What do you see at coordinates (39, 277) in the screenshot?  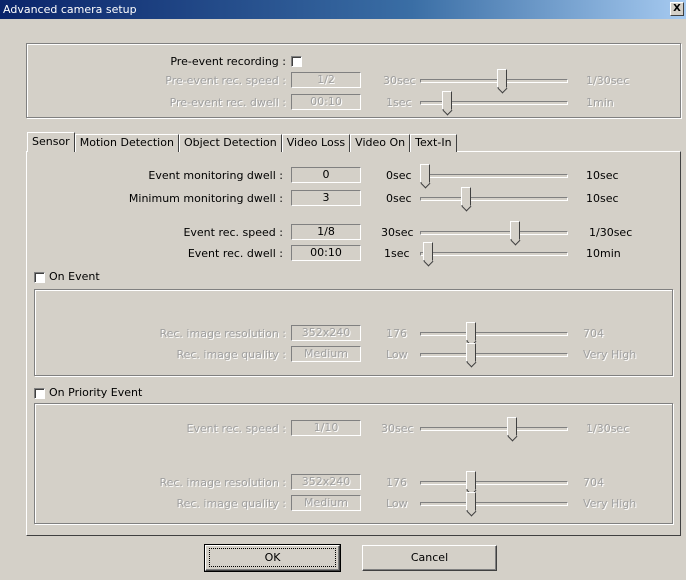 I see `on-event-checkbox` at bounding box center [39, 277].